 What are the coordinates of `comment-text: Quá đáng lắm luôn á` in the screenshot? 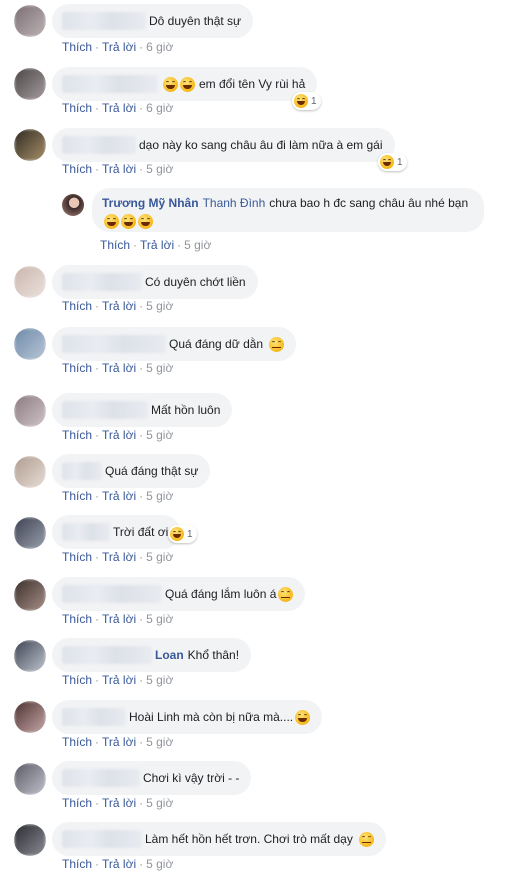 It's located at (221, 594).